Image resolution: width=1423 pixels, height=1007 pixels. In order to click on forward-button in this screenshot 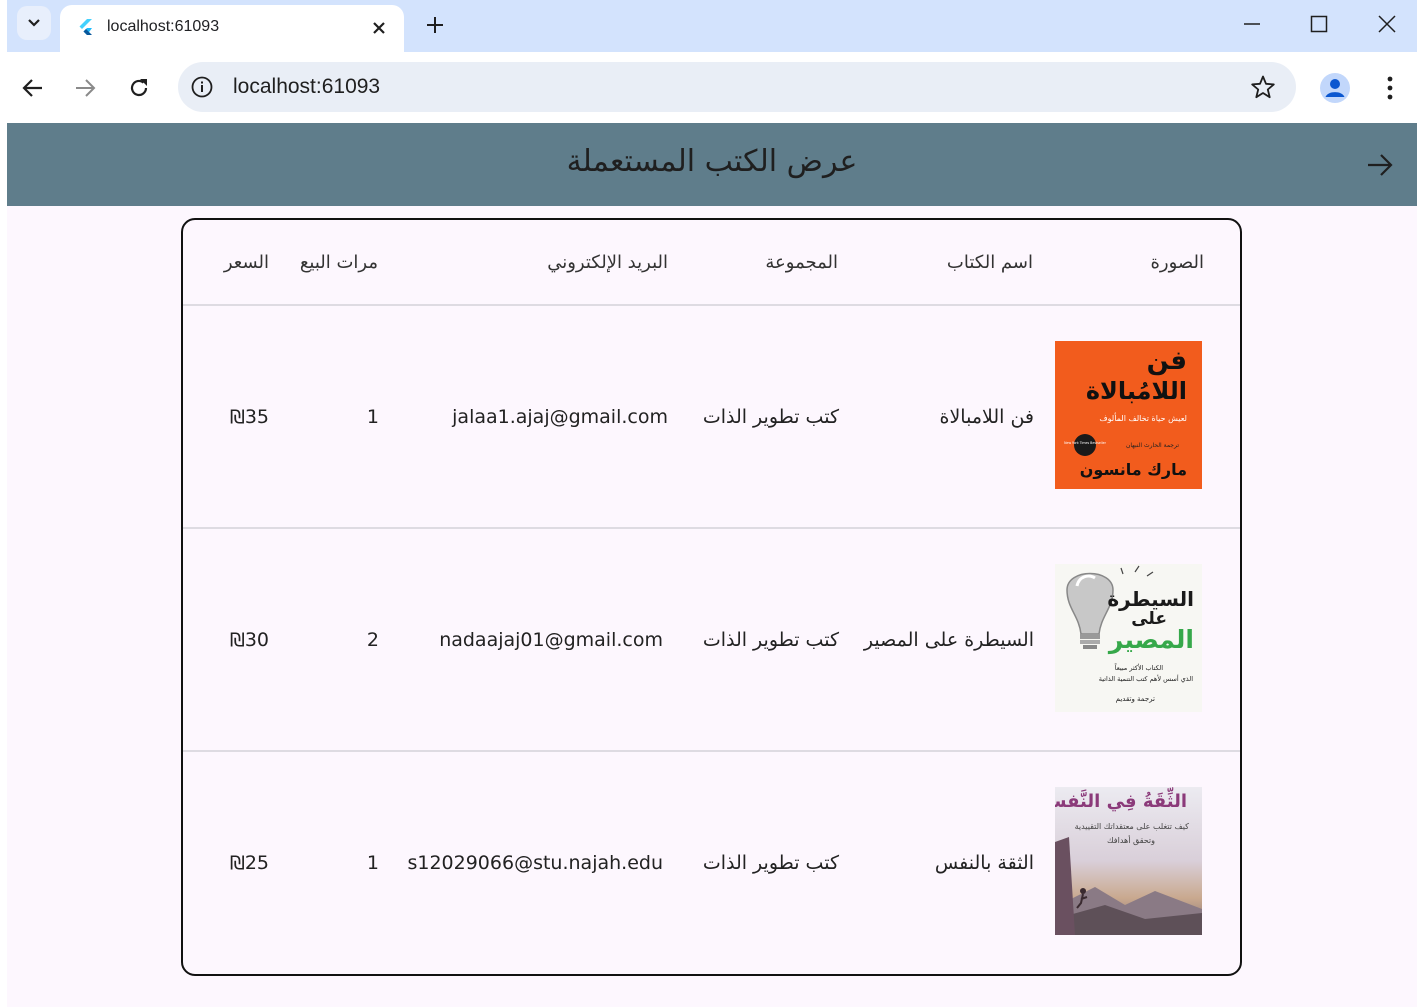, I will do `click(85, 88)`.